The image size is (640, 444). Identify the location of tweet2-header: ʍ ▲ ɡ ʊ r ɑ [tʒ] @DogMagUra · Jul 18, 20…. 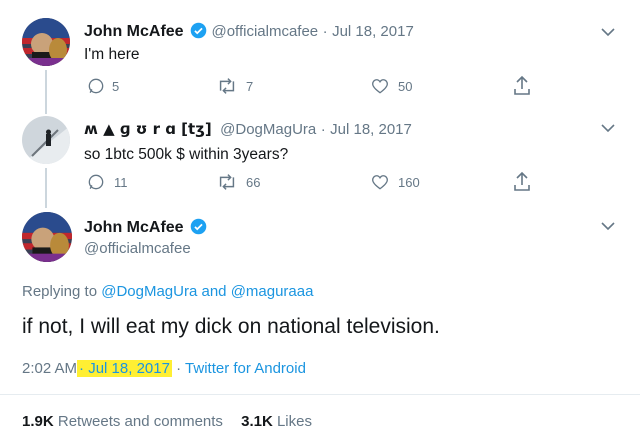
(248, 129).